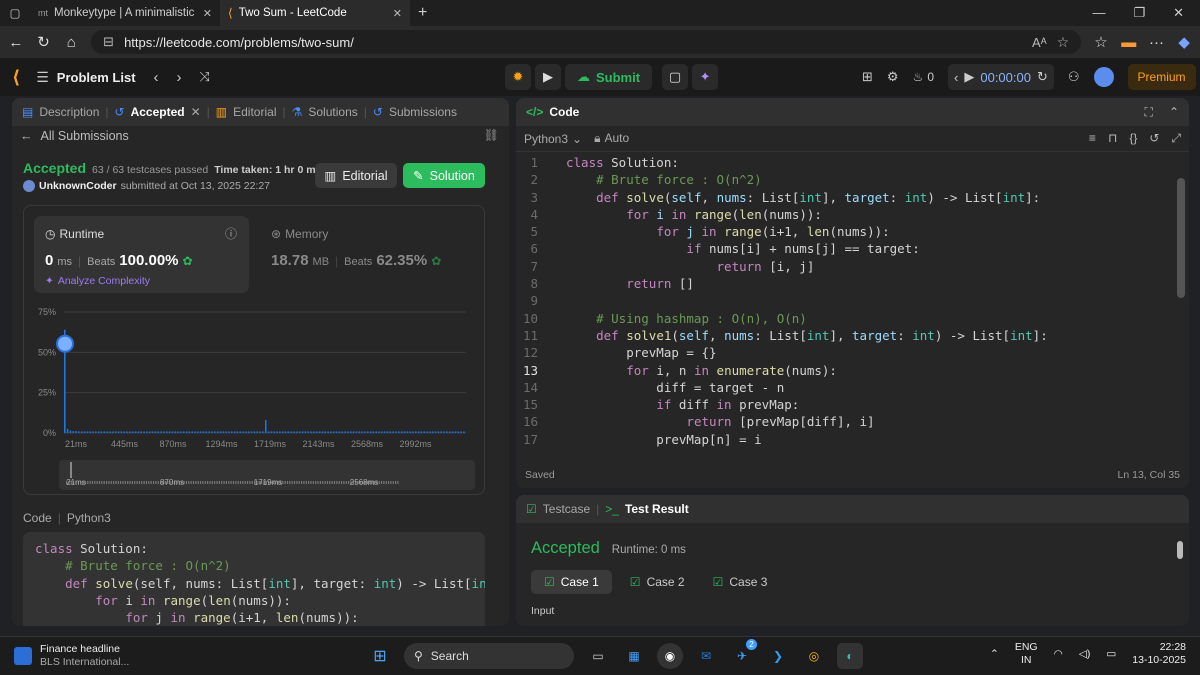  What do you see at coordinates (1180, 550) in the screenshot?
I see `result-scrollbar` at bounding box center [1180, 550].